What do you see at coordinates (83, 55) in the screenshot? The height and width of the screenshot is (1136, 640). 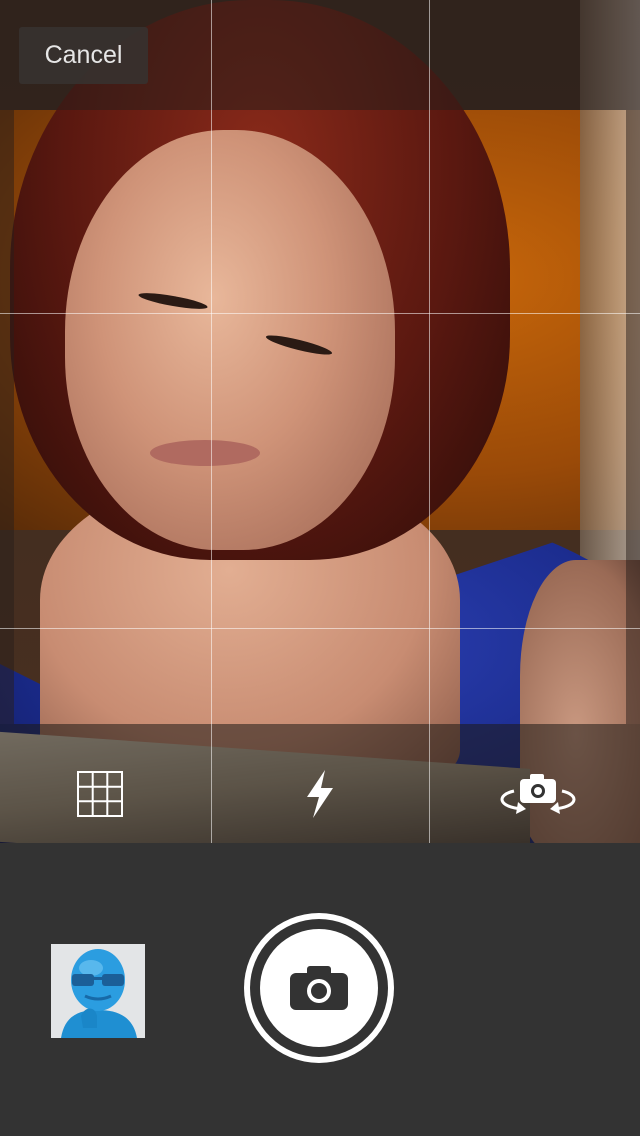 I see `cancel-button: Cancel` at bounding box center [83, 55].